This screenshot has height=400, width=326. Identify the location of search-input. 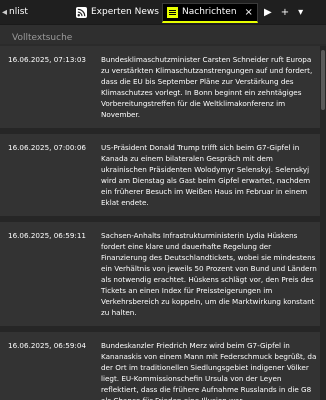
(163, 38).